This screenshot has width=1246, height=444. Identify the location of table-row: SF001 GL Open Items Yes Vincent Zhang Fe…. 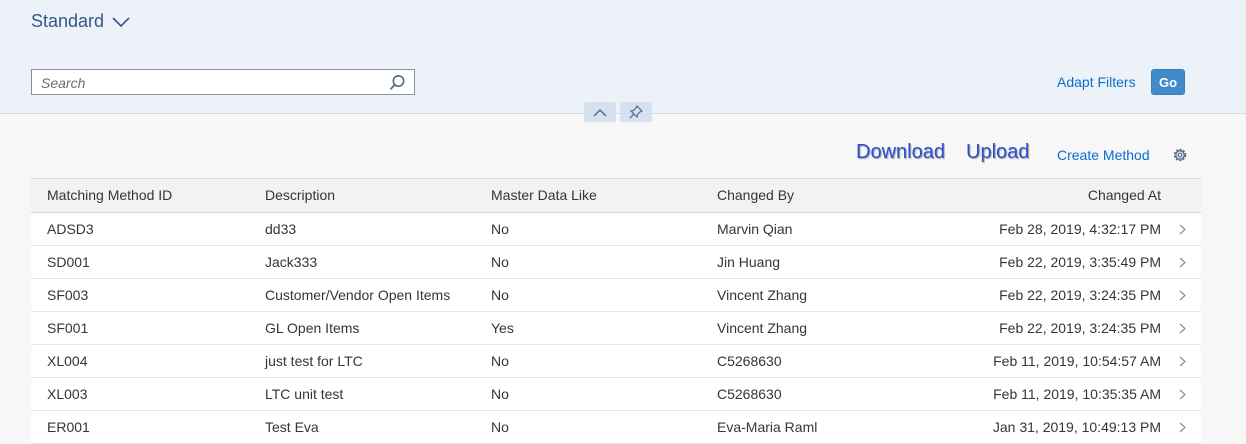
(616, 328).